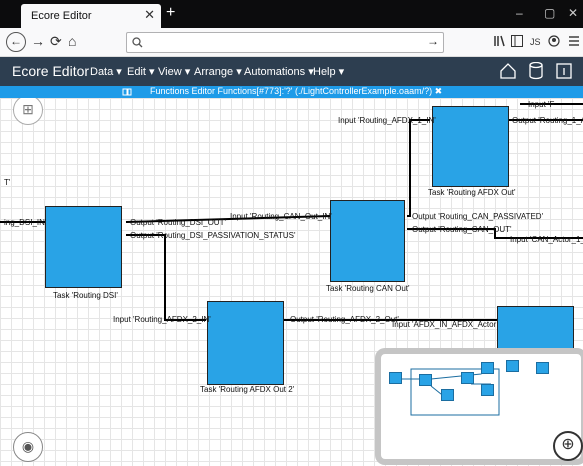  I want to click on task-routing-dsi, so click(83, 247).